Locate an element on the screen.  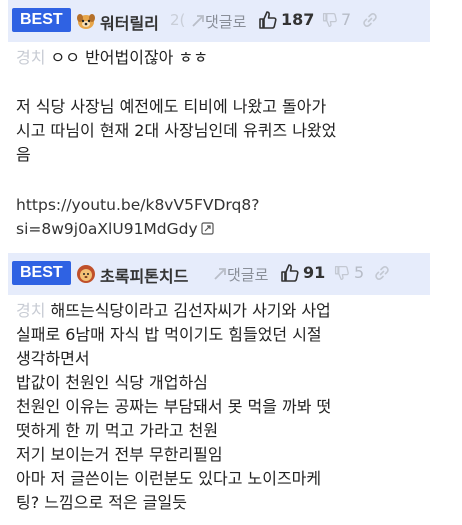
nickname: 초록피톤치드 is located at coordinates (144, 275).